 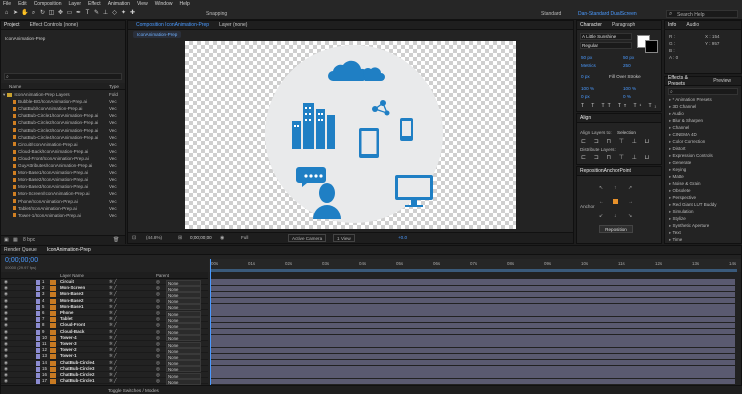 What do you see at coordinates (63, 158) in the screenshot?
I see `project-item: Cloud-Front/IconAnimation-Prep.ai Vec` at bounding box center [63, 158].